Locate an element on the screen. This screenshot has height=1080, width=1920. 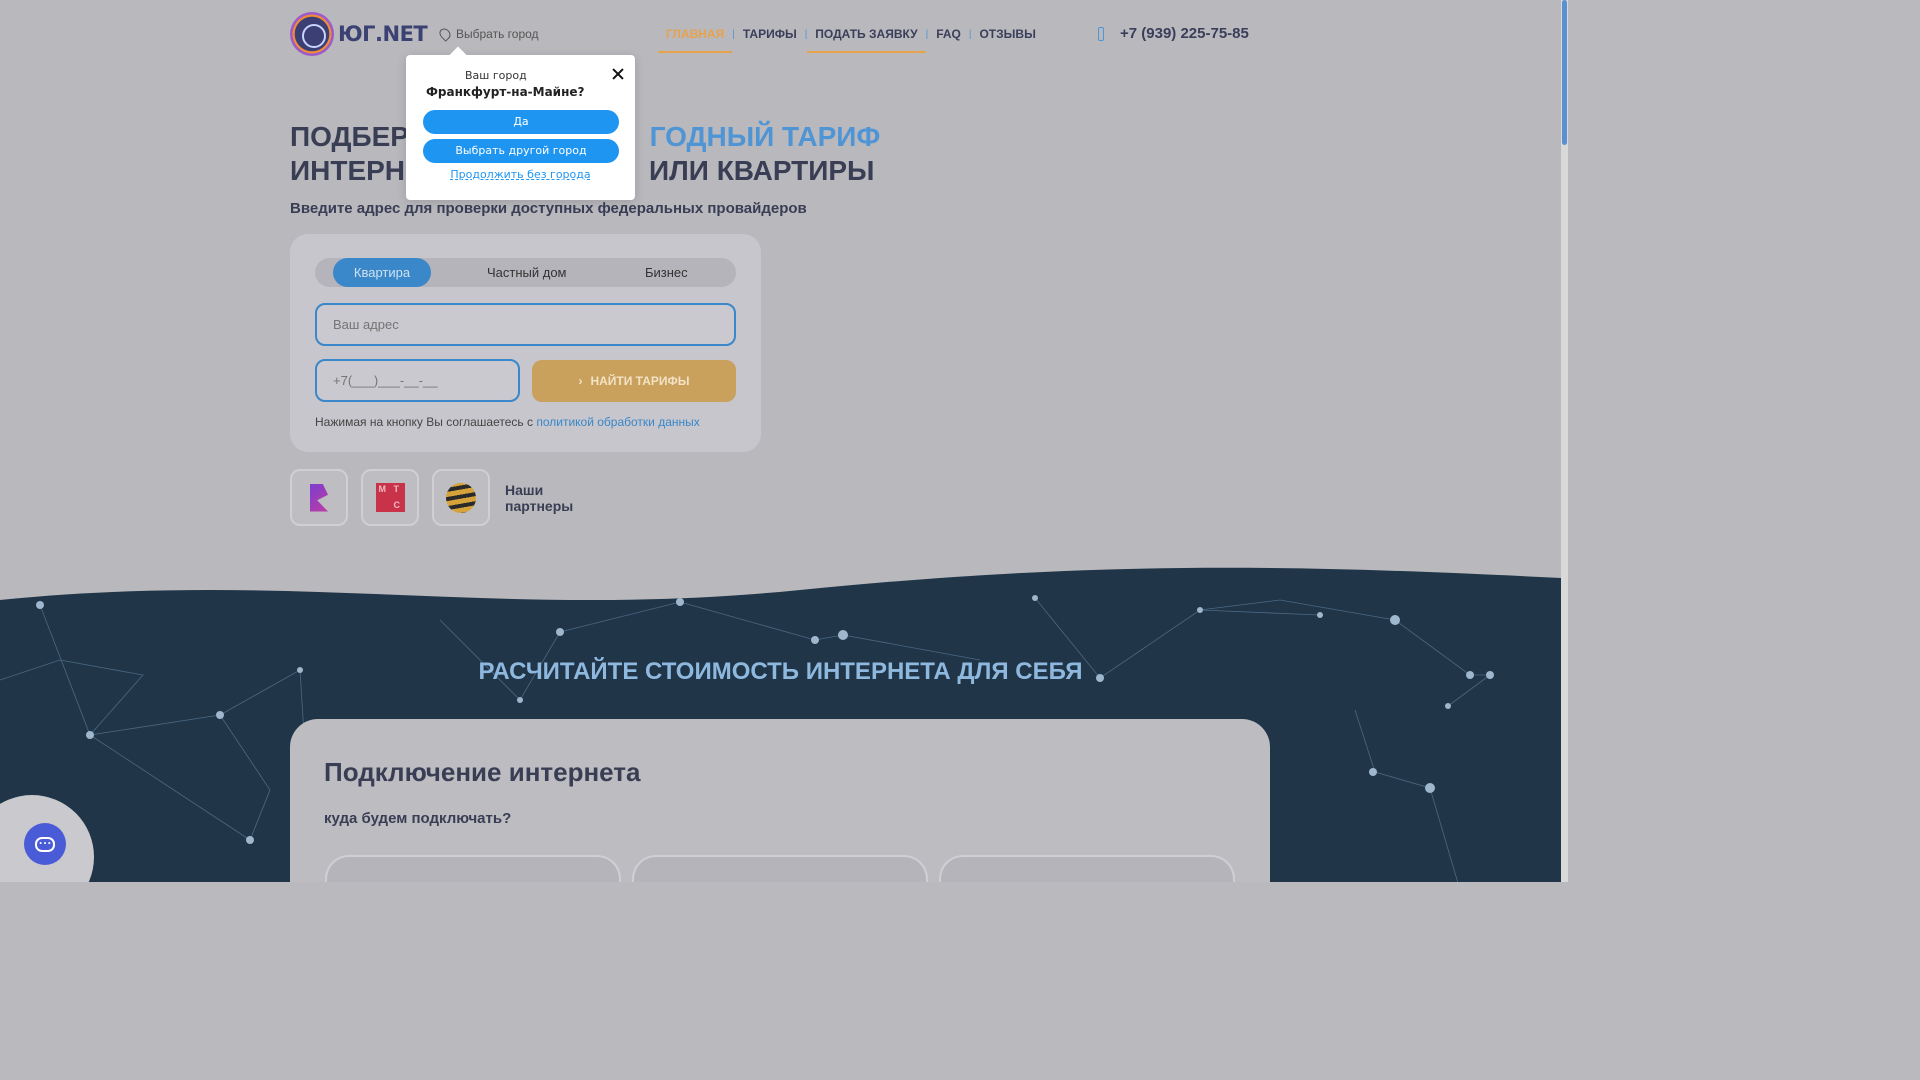
partners-label: Наши партнеры is located at coordinates (539, 498).